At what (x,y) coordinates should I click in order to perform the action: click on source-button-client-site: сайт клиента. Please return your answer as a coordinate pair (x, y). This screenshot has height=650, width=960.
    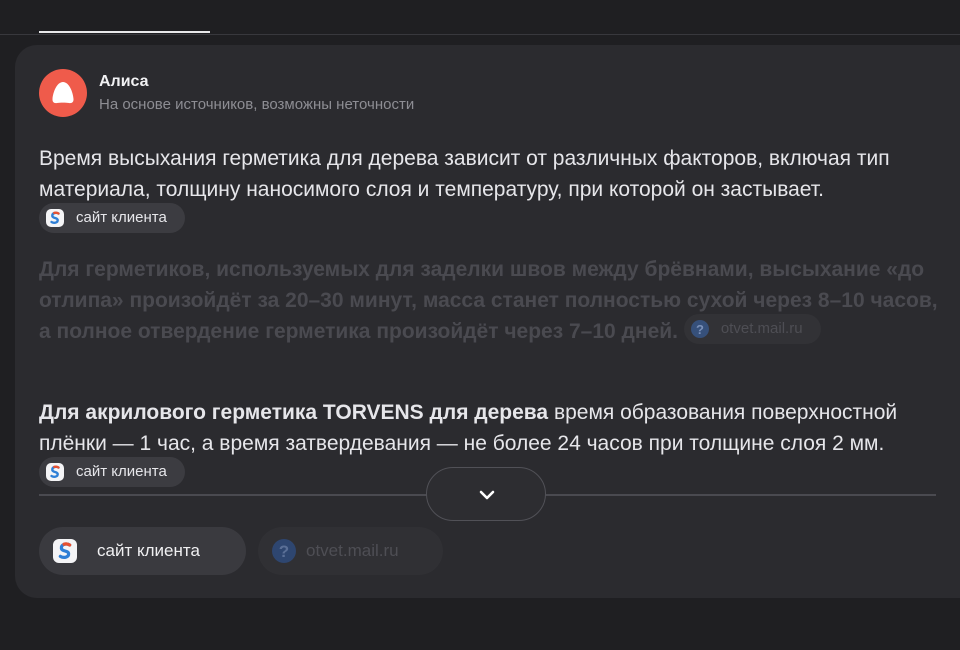
    Looking at the image, I should click on (142, 551).